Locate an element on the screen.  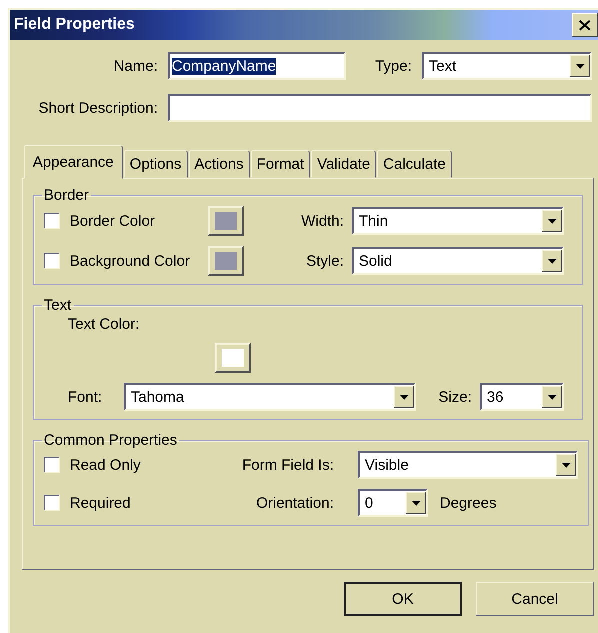
field-label: Orientation: is located at coordinates (295, 503).